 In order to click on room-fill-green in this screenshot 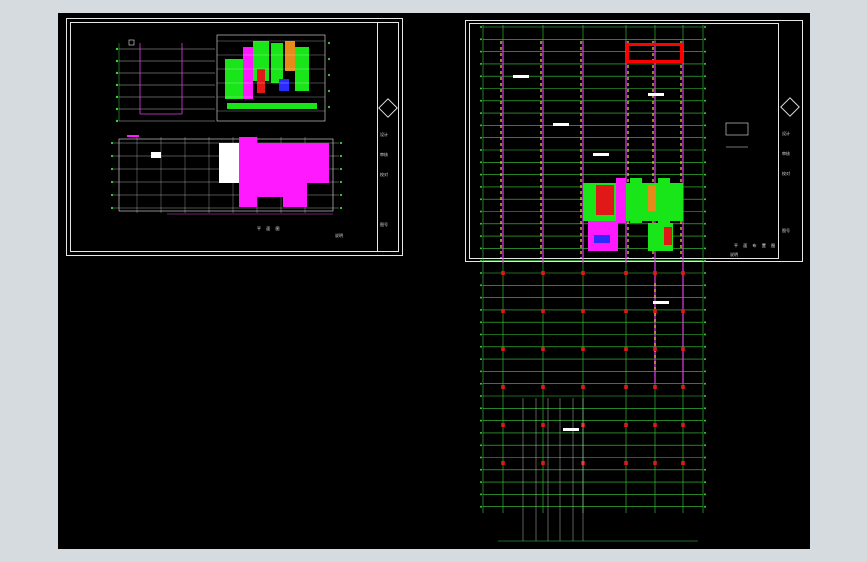, I will do `click(664, 200)`.